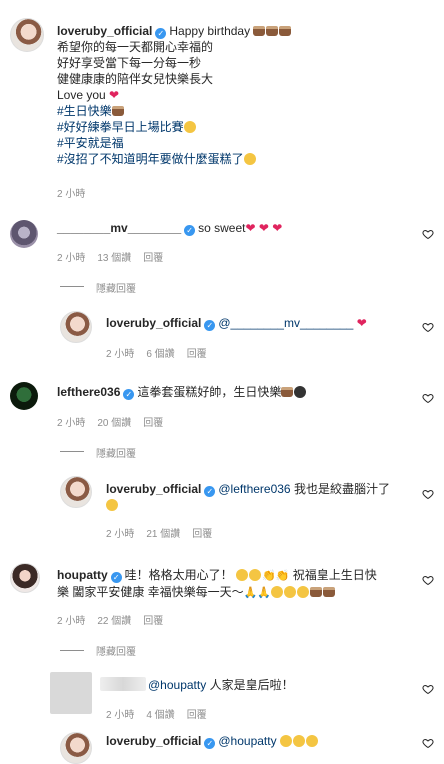  I want to click on like-count: 20 個讚, so click(114, 423).